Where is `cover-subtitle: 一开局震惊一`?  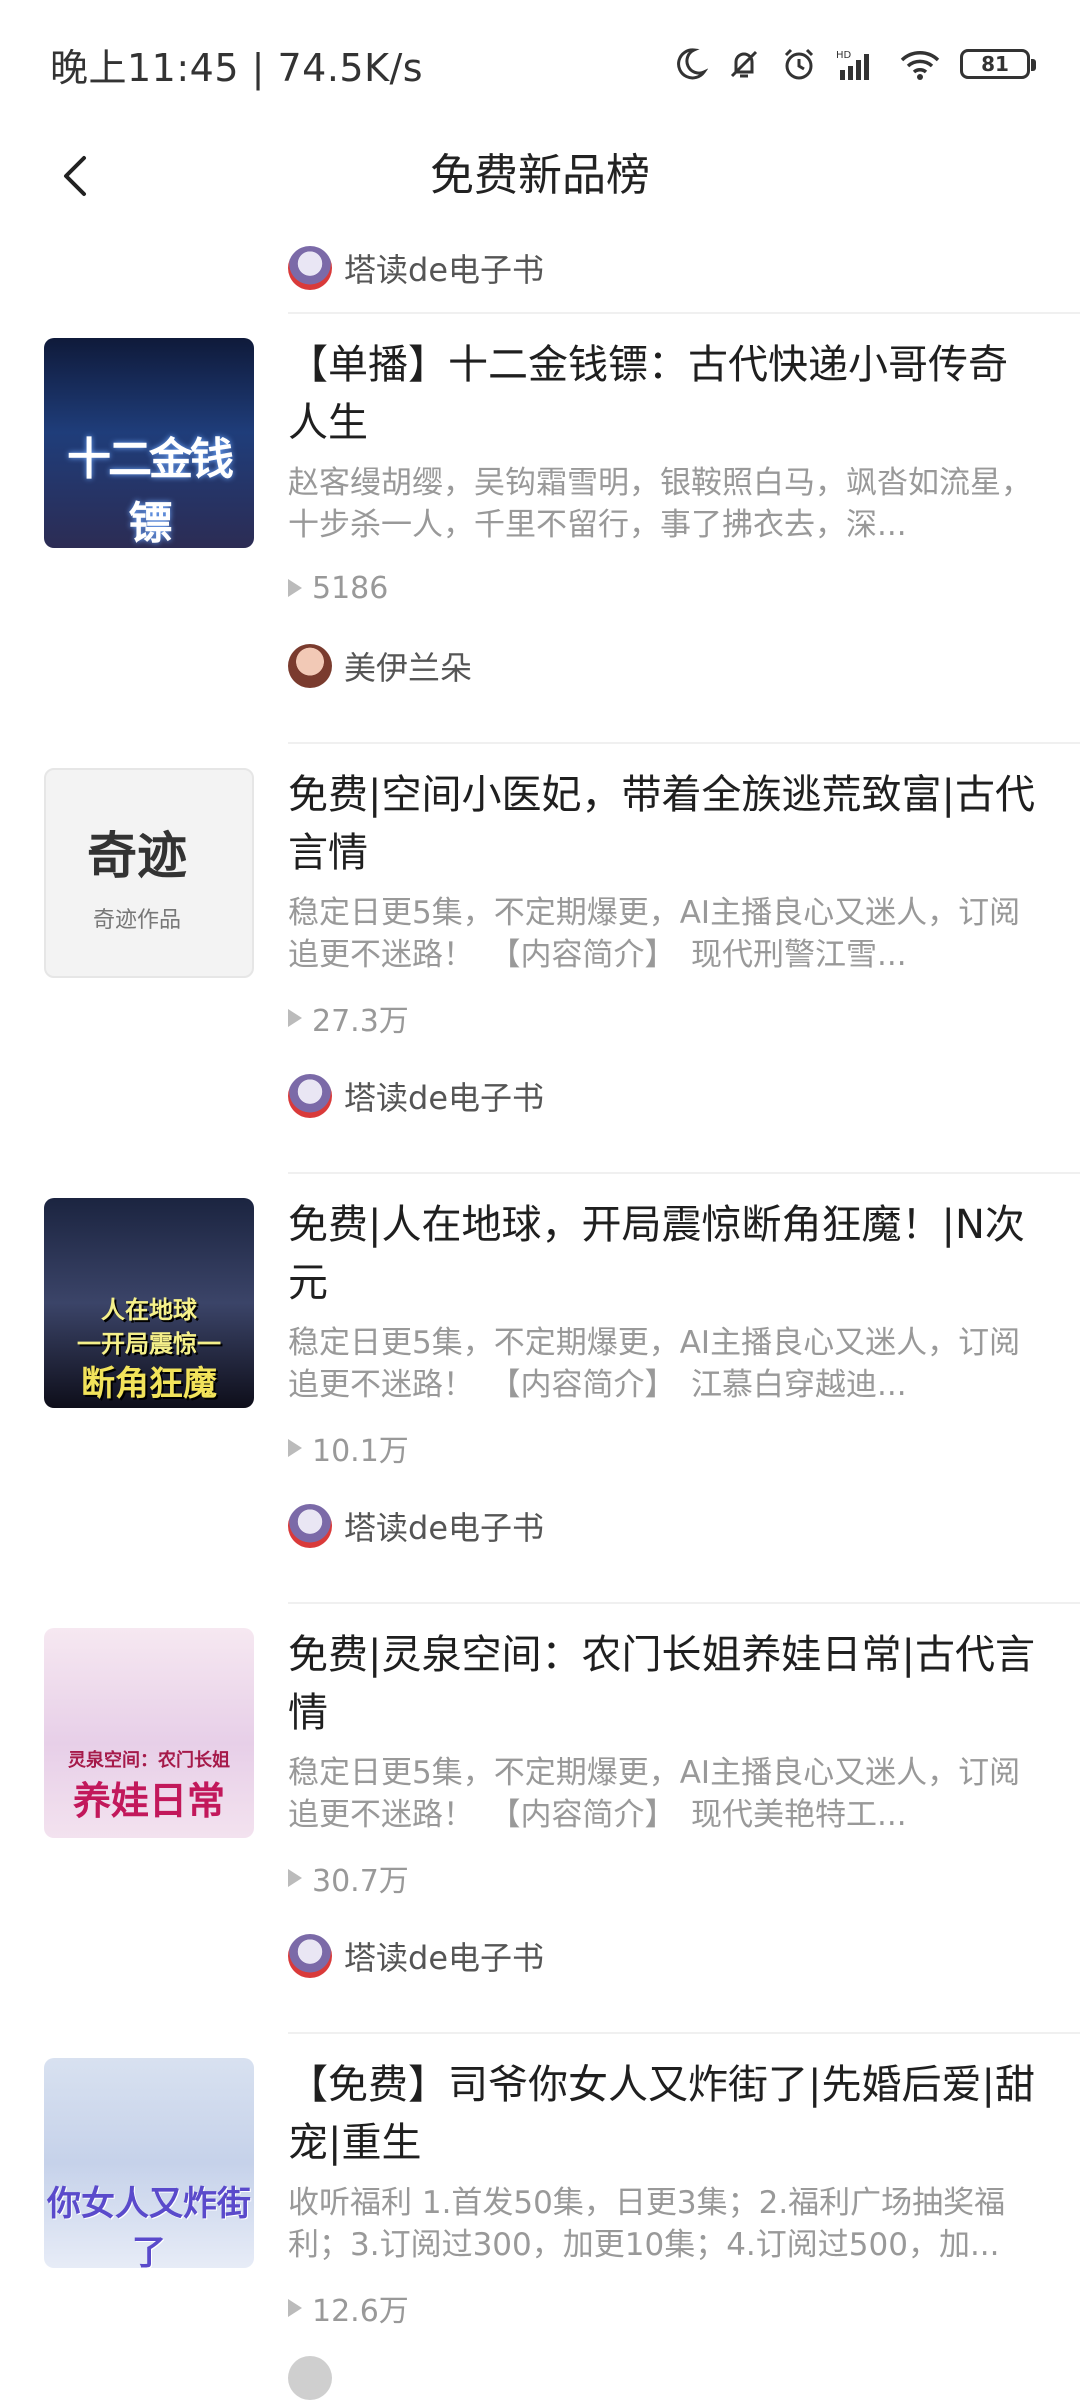
cover-subtitle: 一开局震惊一 is located at coordinates (149, 1344).